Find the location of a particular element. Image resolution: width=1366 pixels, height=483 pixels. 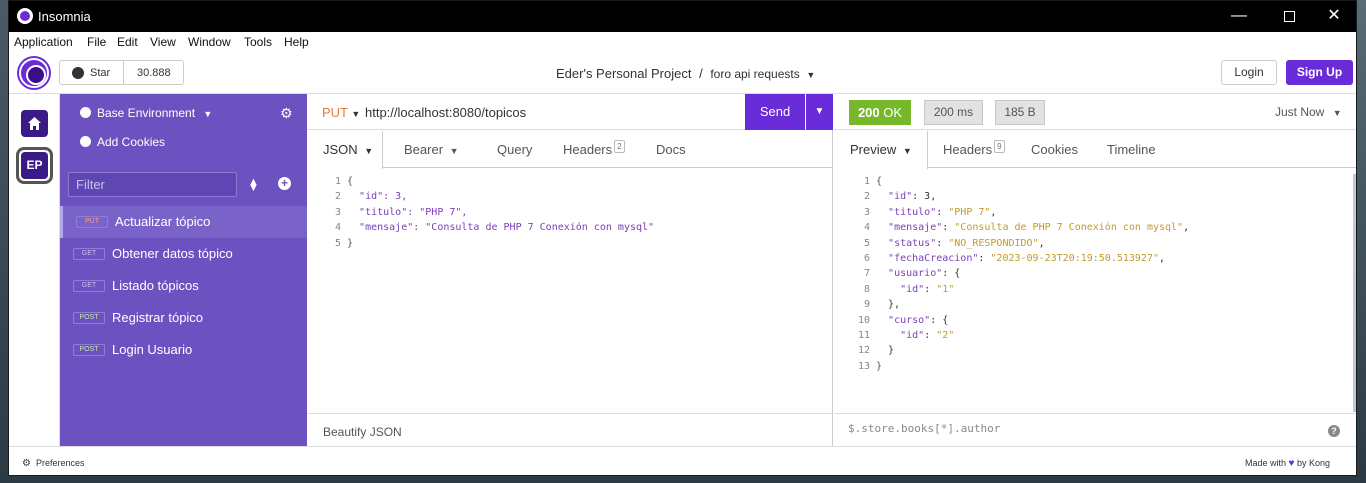

tab-docs: Docs is located at coordinates (663, 149).